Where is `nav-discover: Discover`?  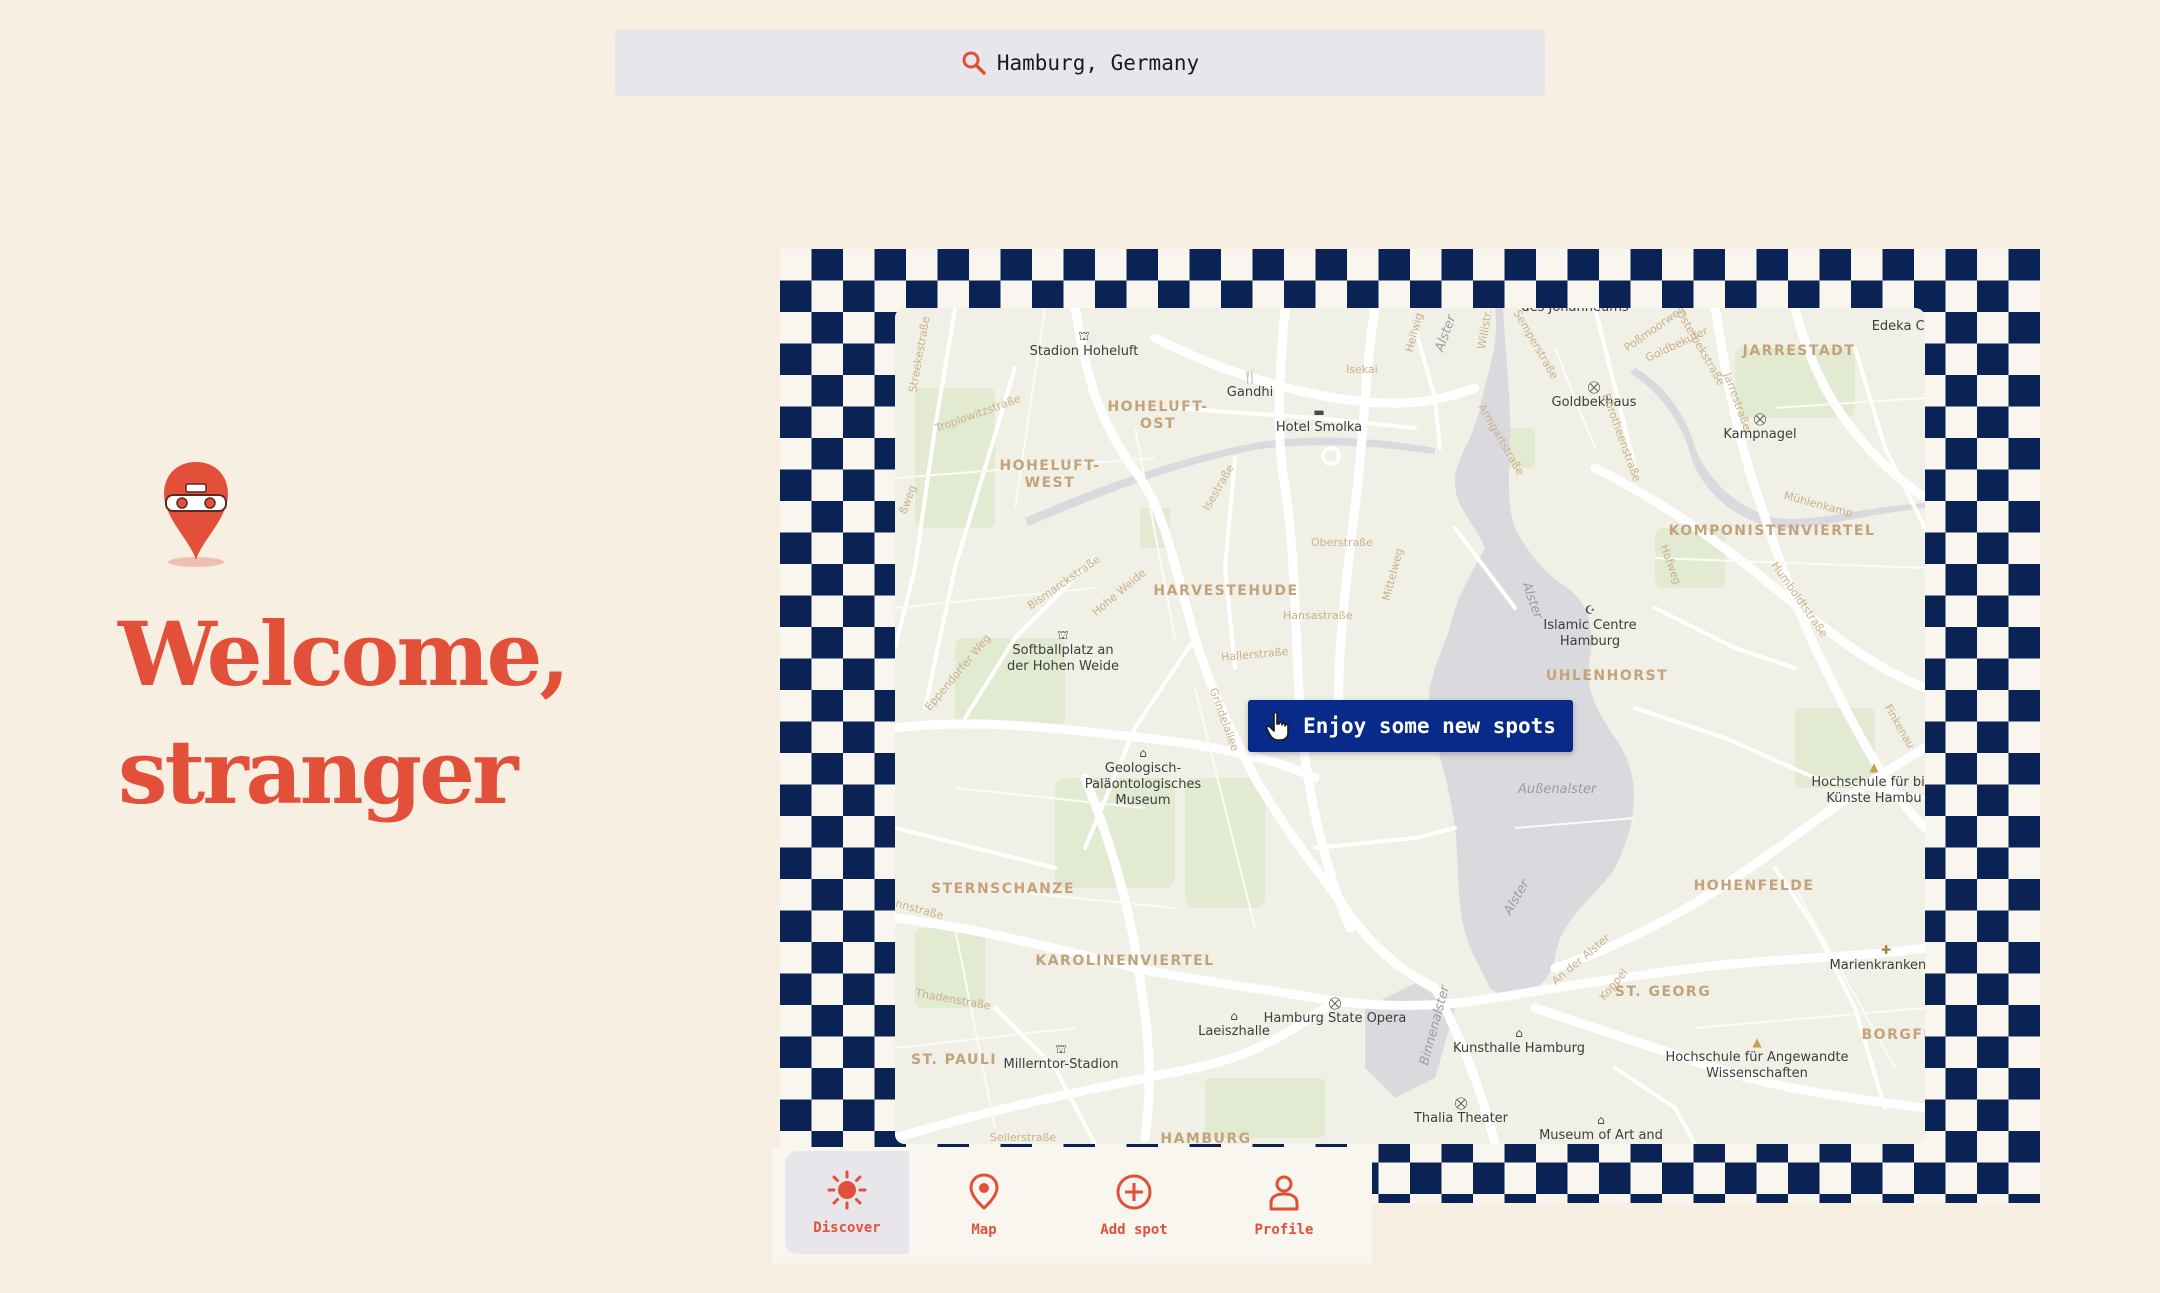 nav-discover: Discover is located at coordinates (847, 1202).